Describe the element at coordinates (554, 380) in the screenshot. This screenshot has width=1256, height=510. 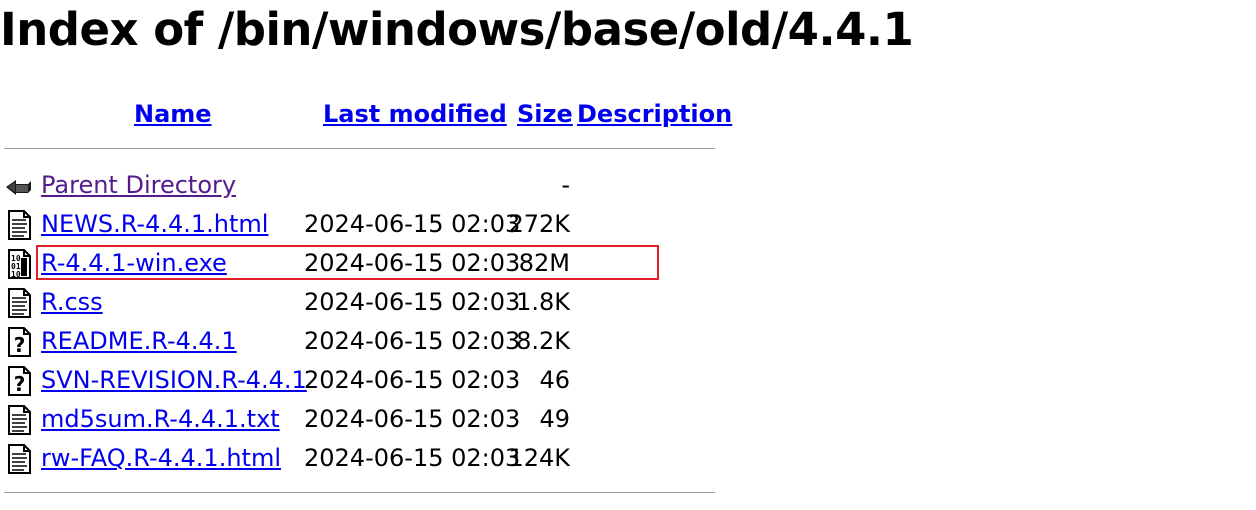
I see `file-size: 46` at that location.